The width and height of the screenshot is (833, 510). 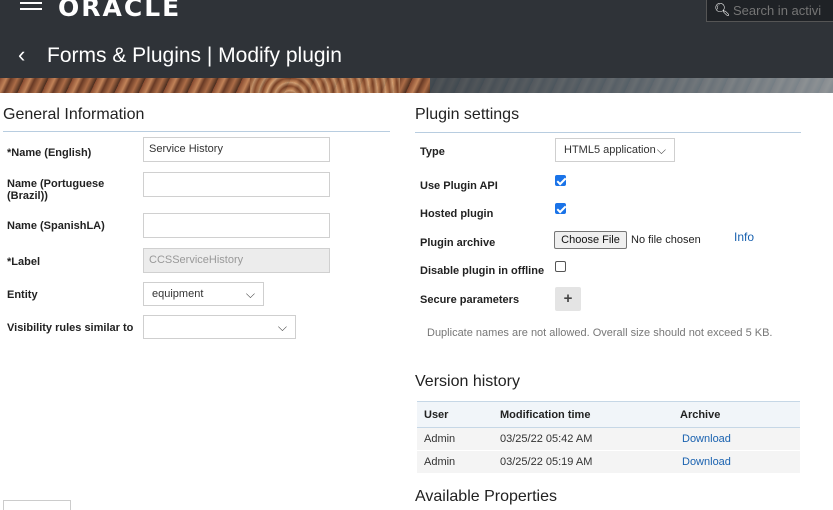 What do you see at coordinates (467, 381) in the screenshot?
I see `version-history-title: Version history` at bounding box center [467, 381].